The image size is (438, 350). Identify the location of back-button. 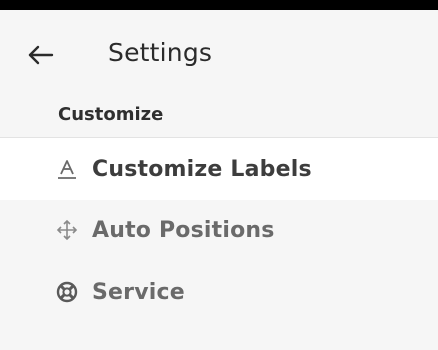
(41, 57).